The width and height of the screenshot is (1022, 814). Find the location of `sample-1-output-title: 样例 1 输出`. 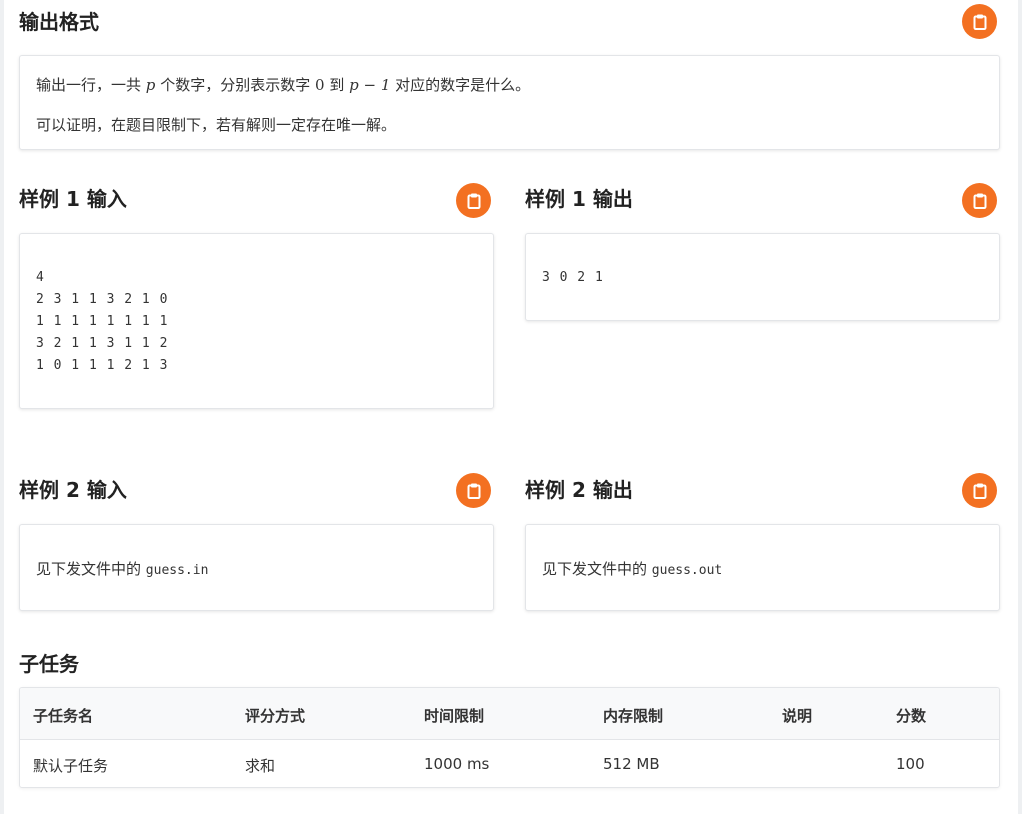

sample-1-output-title: 样例 1 输出 is located at coordinates (579, 199).